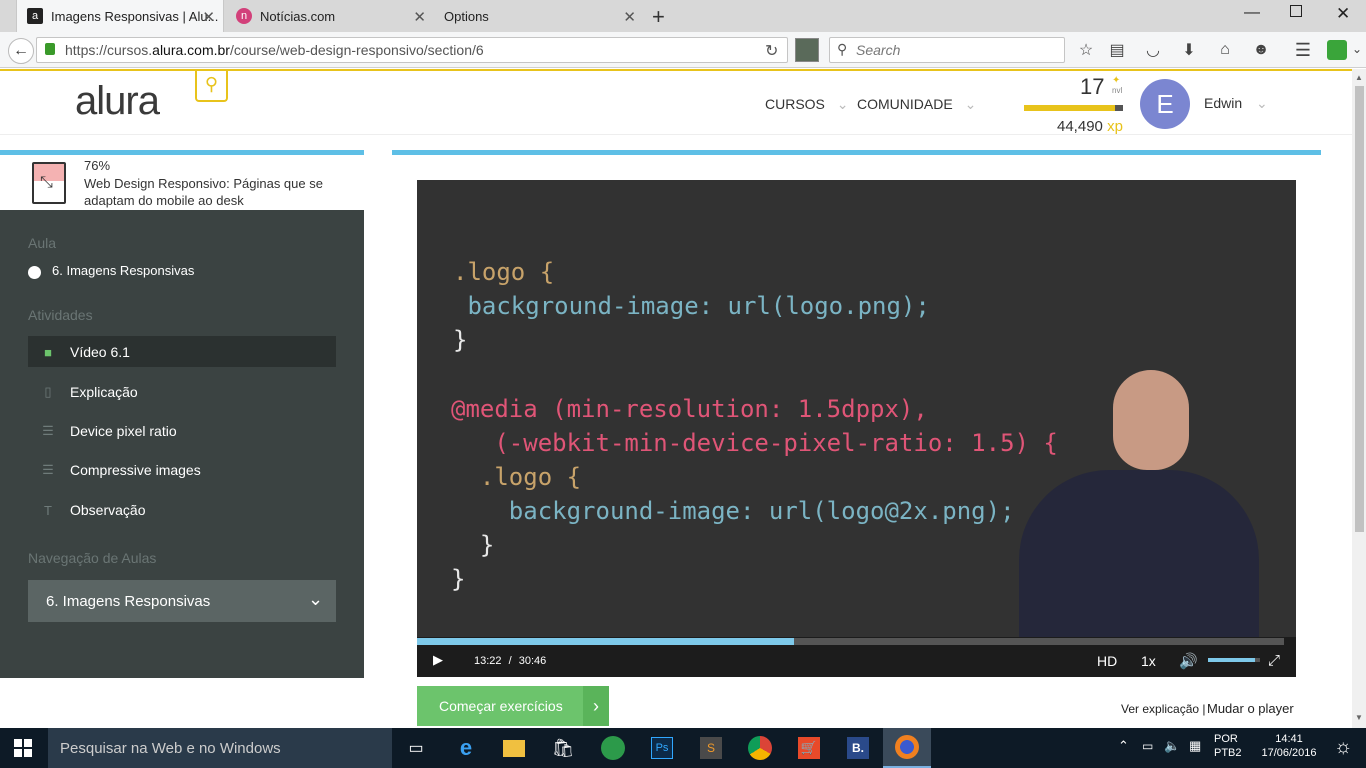 The width and height of the screenshot is (1366, 768). What do you see at coordinates (35, 16) in the screenshot?
I see `alura-favicon-icon: a` at bounding box center [35, 16].